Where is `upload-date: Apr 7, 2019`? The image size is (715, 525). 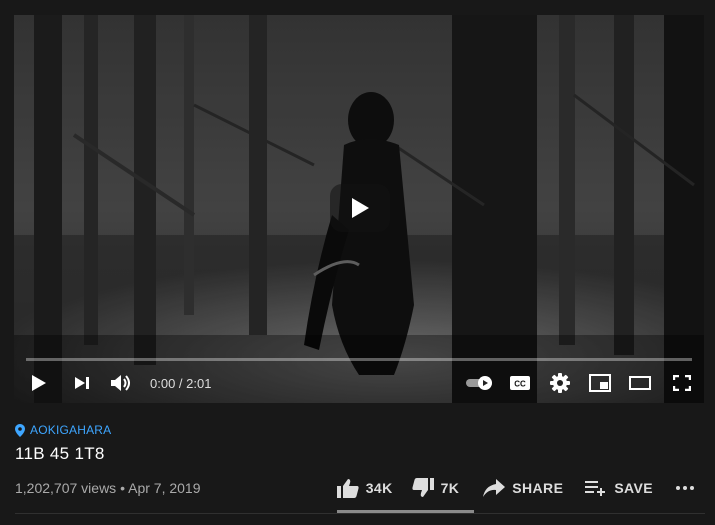
upload-date: Apr 7, 2019 is located at coordinates (164, 488).